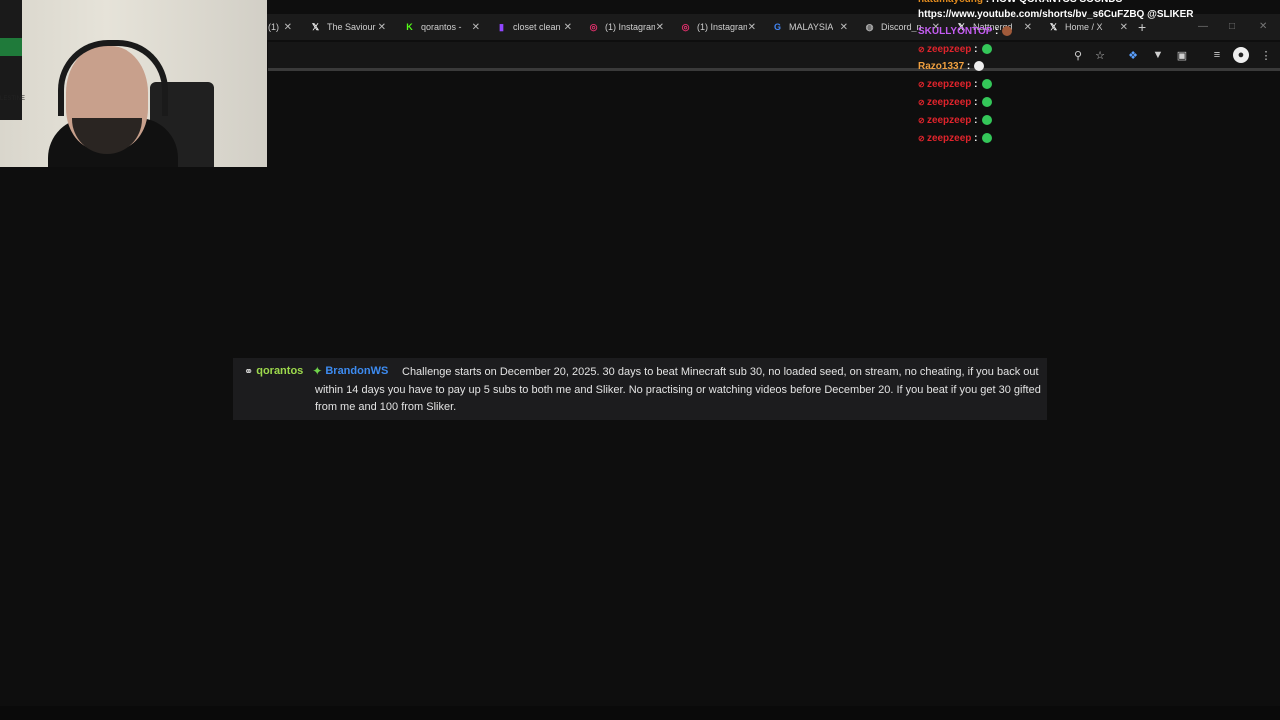  I want to click on chat-username: natumaycung, so click(950, 2).